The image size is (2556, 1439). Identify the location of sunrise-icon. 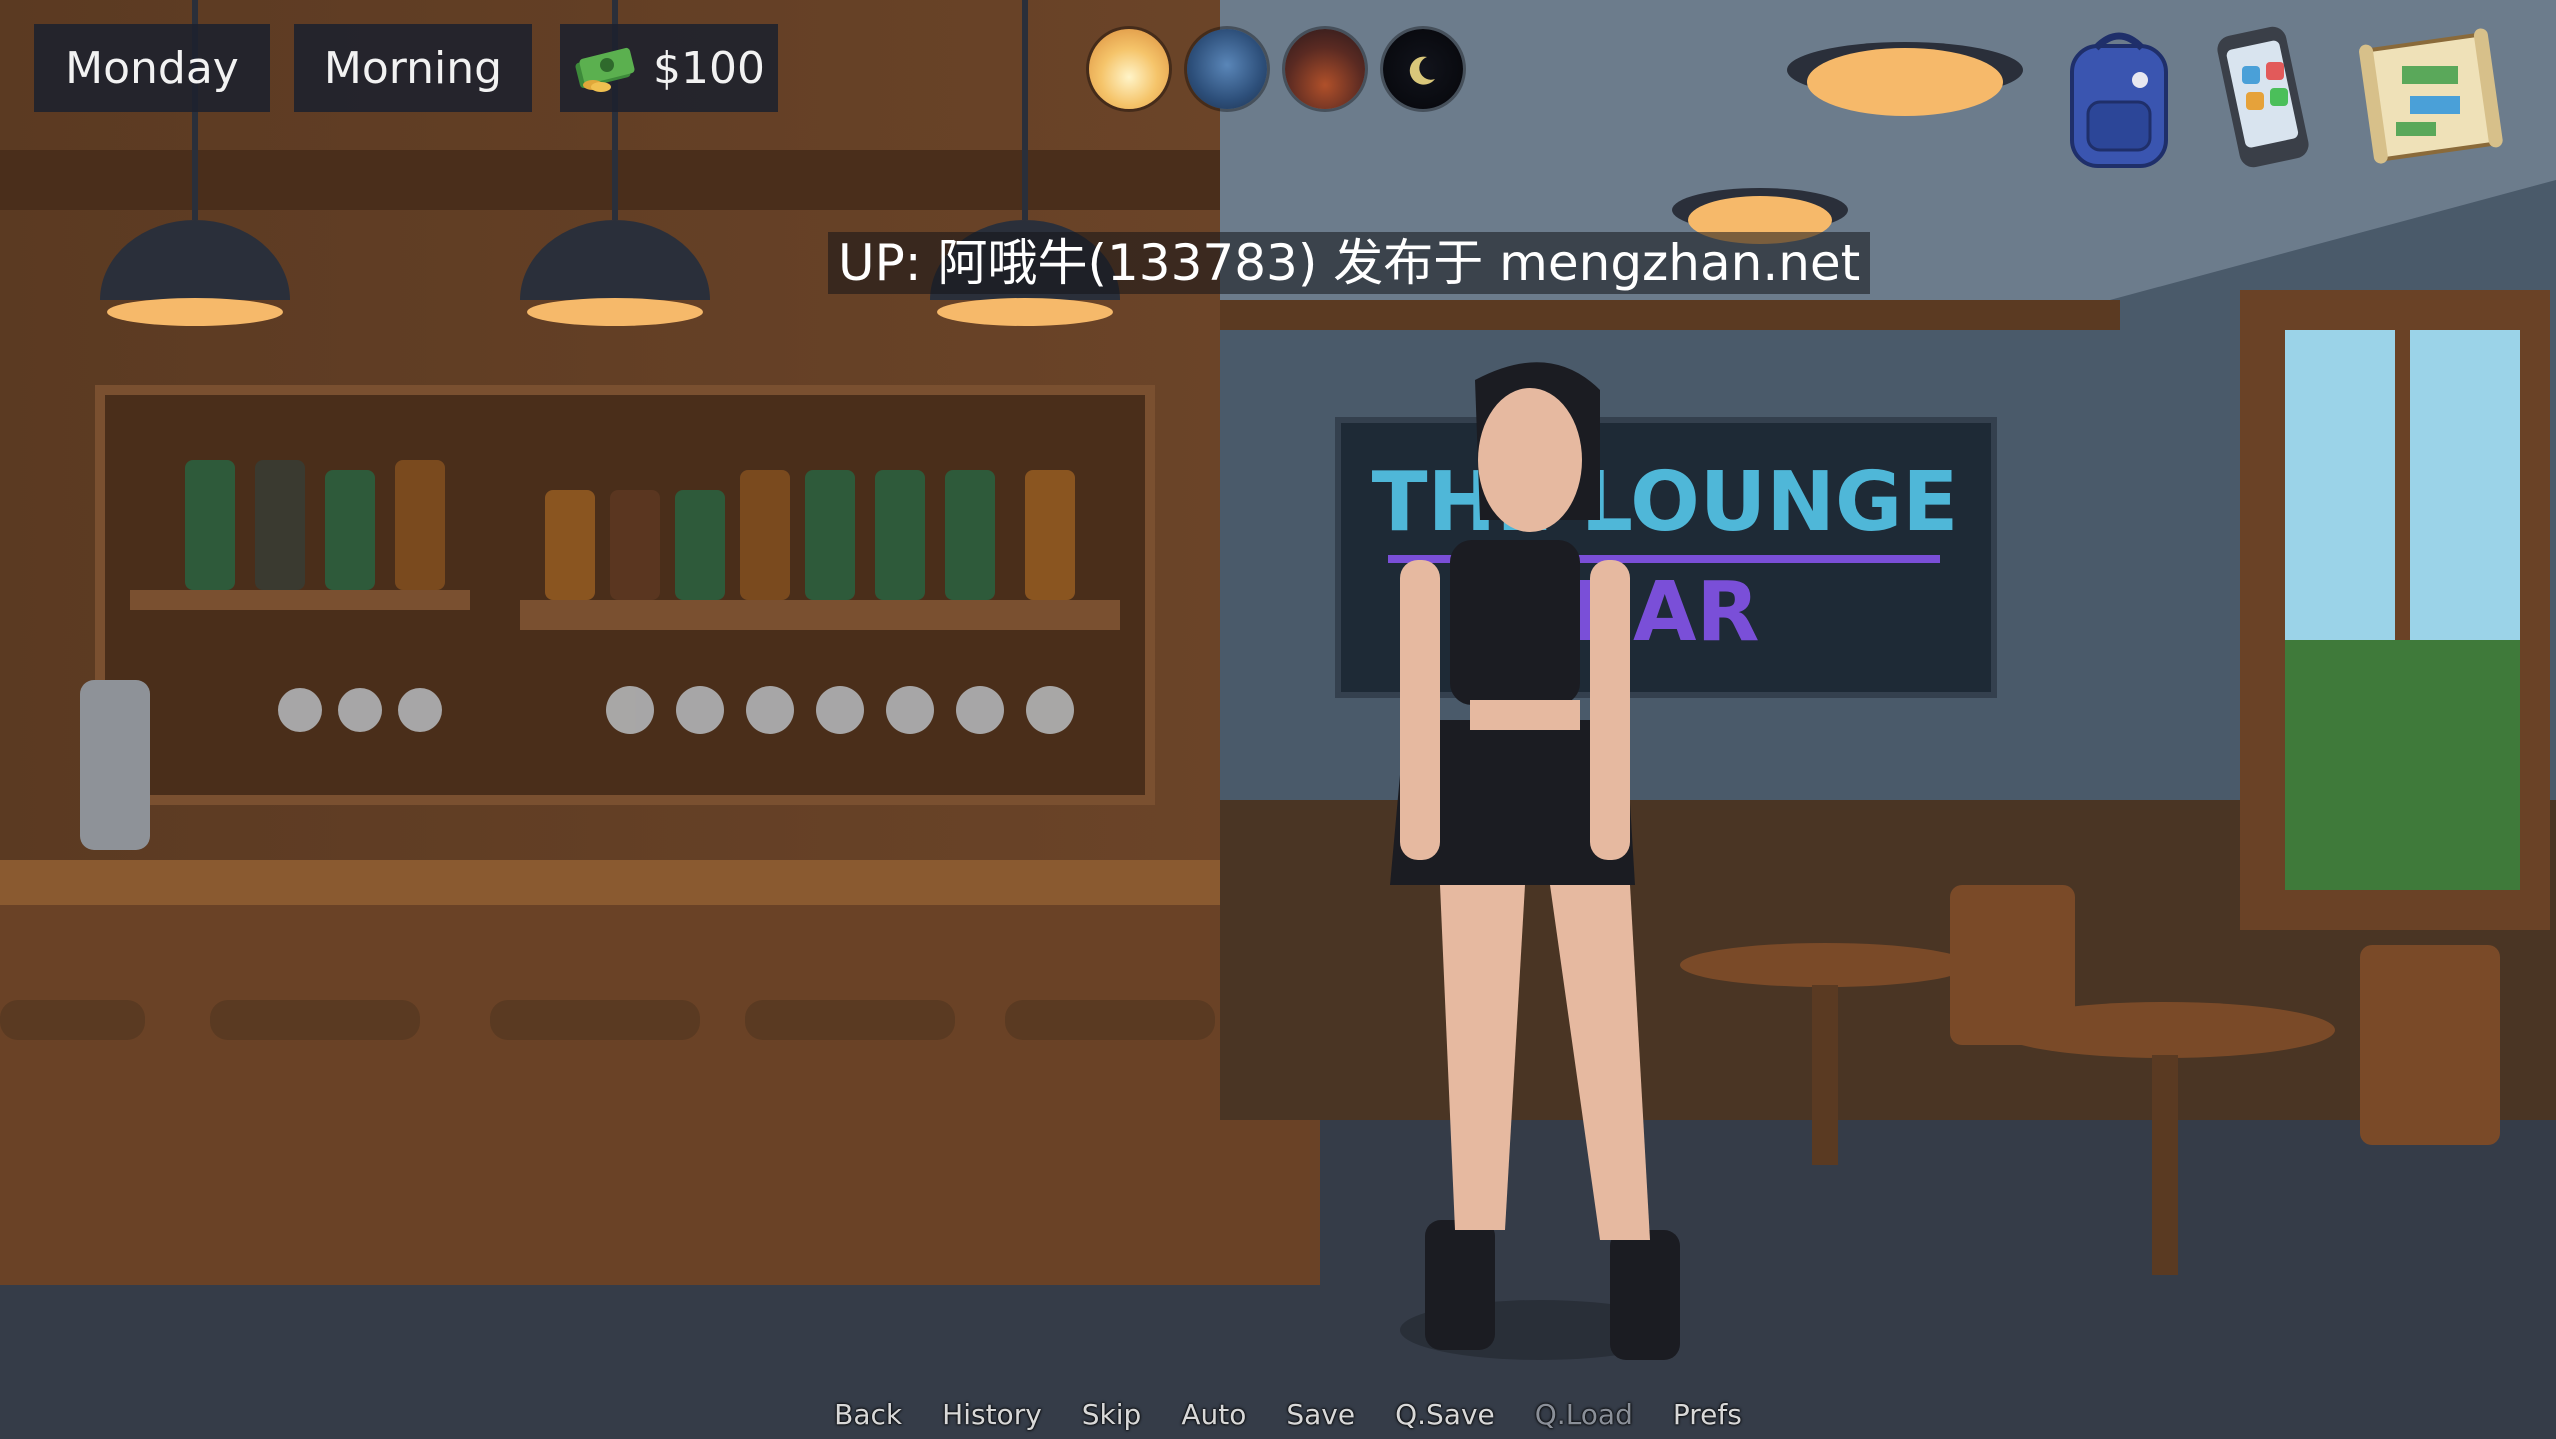
(1129, 69).